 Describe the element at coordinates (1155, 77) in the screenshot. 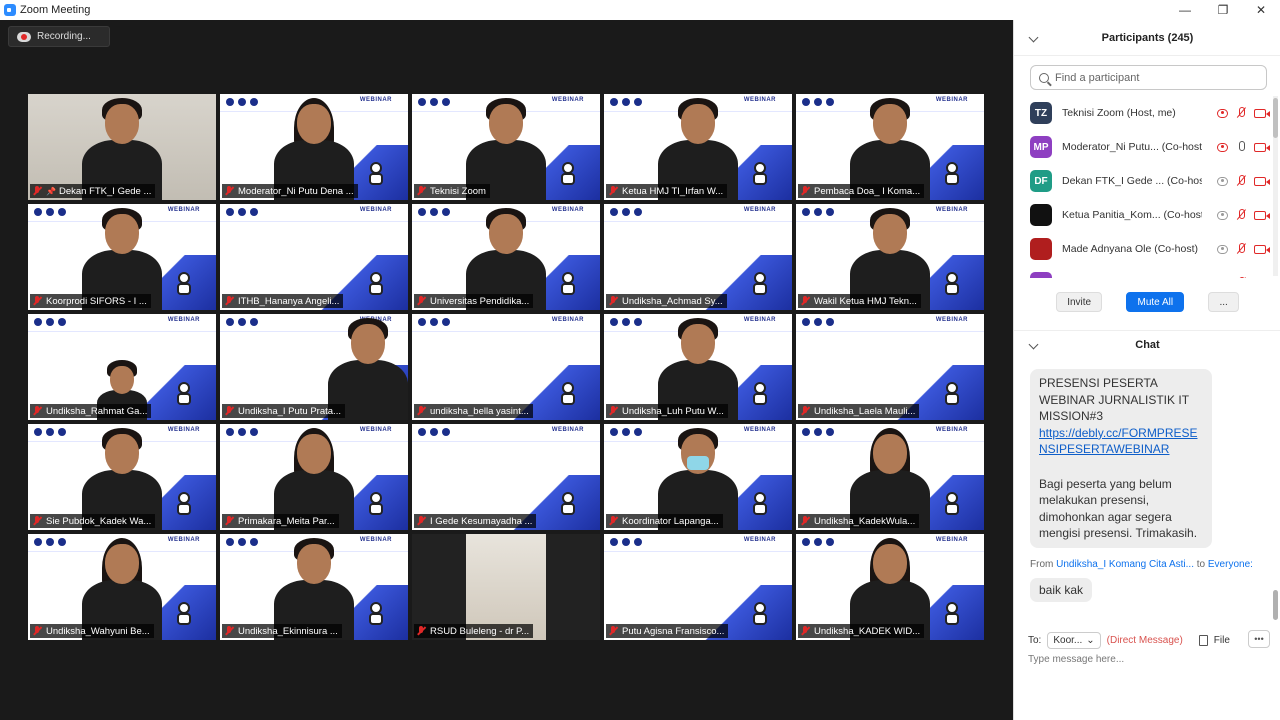

I see `search-input` at that location.